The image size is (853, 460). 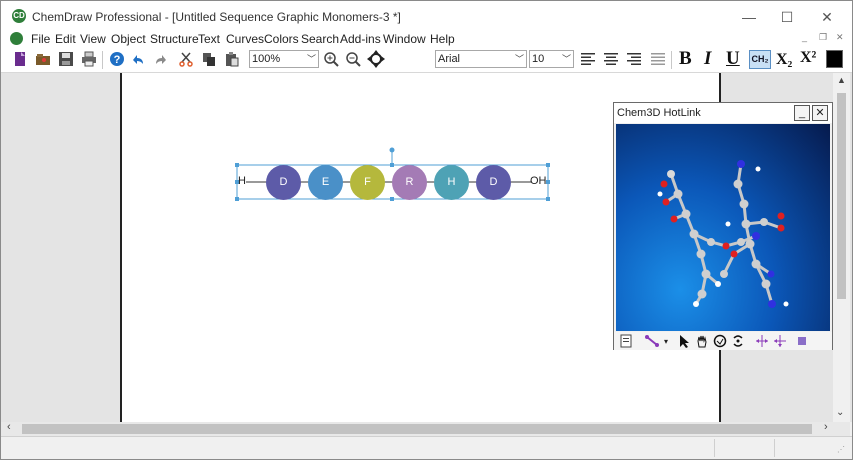 I want to click on undo-icon, so click(x=138, y=59).